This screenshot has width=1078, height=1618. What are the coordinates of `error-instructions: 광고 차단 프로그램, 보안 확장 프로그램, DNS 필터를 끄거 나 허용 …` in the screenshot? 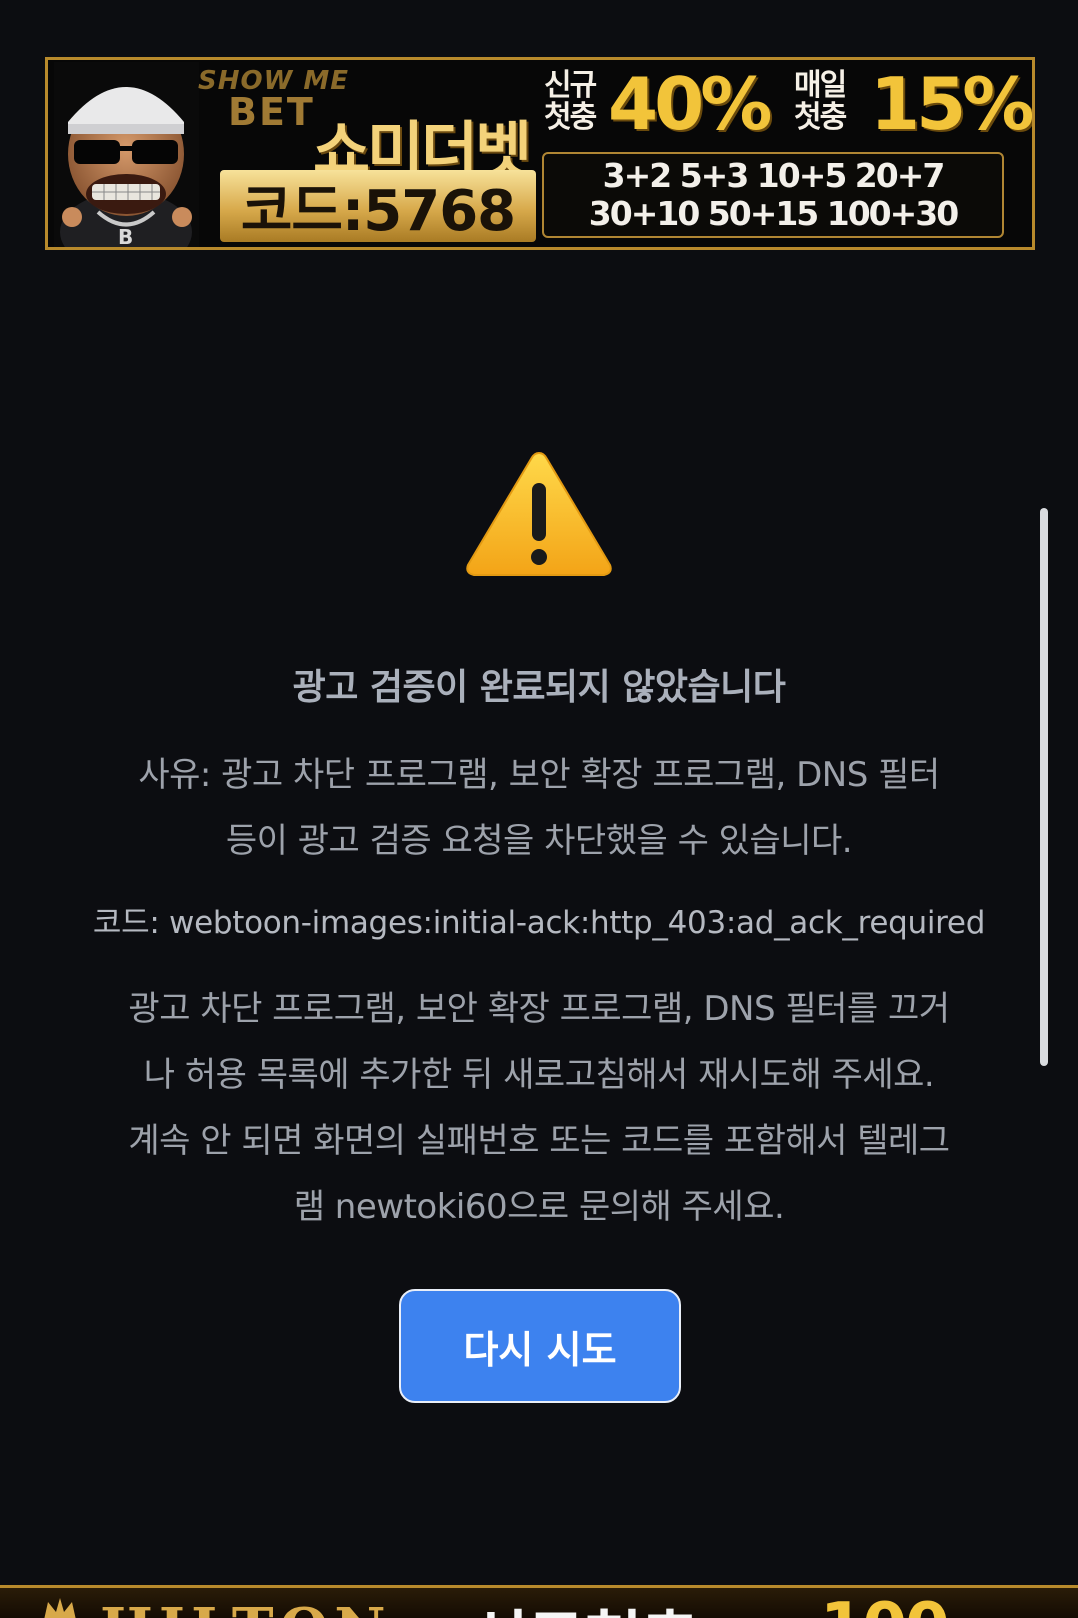 It's located at (539, 1108).